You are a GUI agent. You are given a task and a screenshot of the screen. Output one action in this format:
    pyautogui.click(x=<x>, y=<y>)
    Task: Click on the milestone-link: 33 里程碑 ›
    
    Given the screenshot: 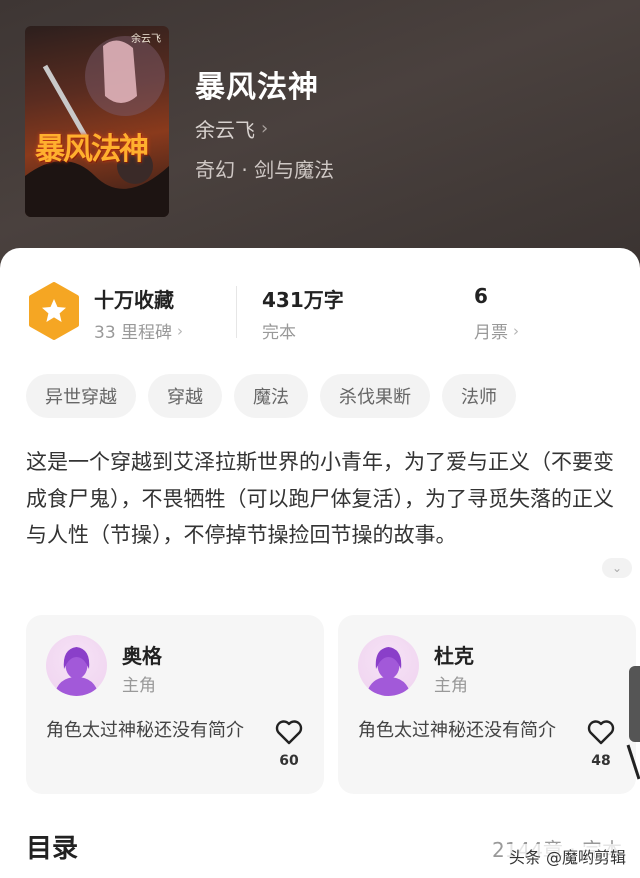 What is the action you would take?
    pyautogui.click(x=139, y=331)
    